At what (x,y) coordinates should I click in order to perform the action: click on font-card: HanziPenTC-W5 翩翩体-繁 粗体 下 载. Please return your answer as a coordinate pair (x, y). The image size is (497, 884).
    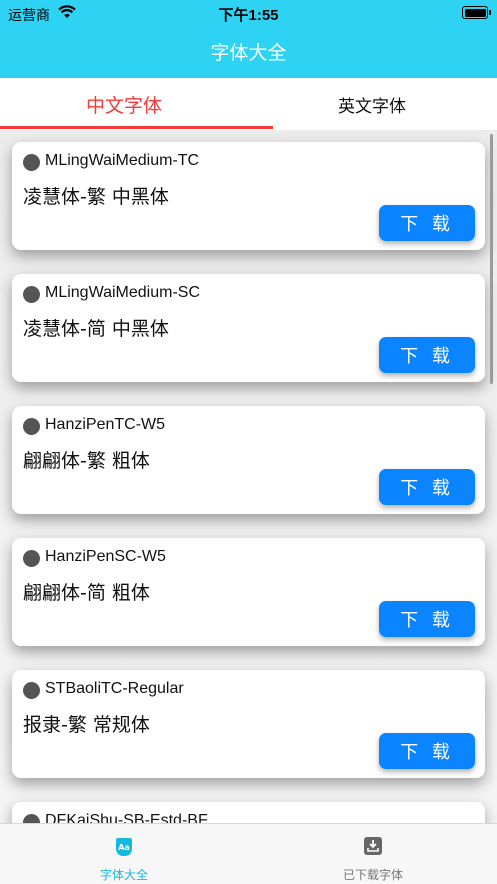
    Looking at the image, I should click on (248, 460).